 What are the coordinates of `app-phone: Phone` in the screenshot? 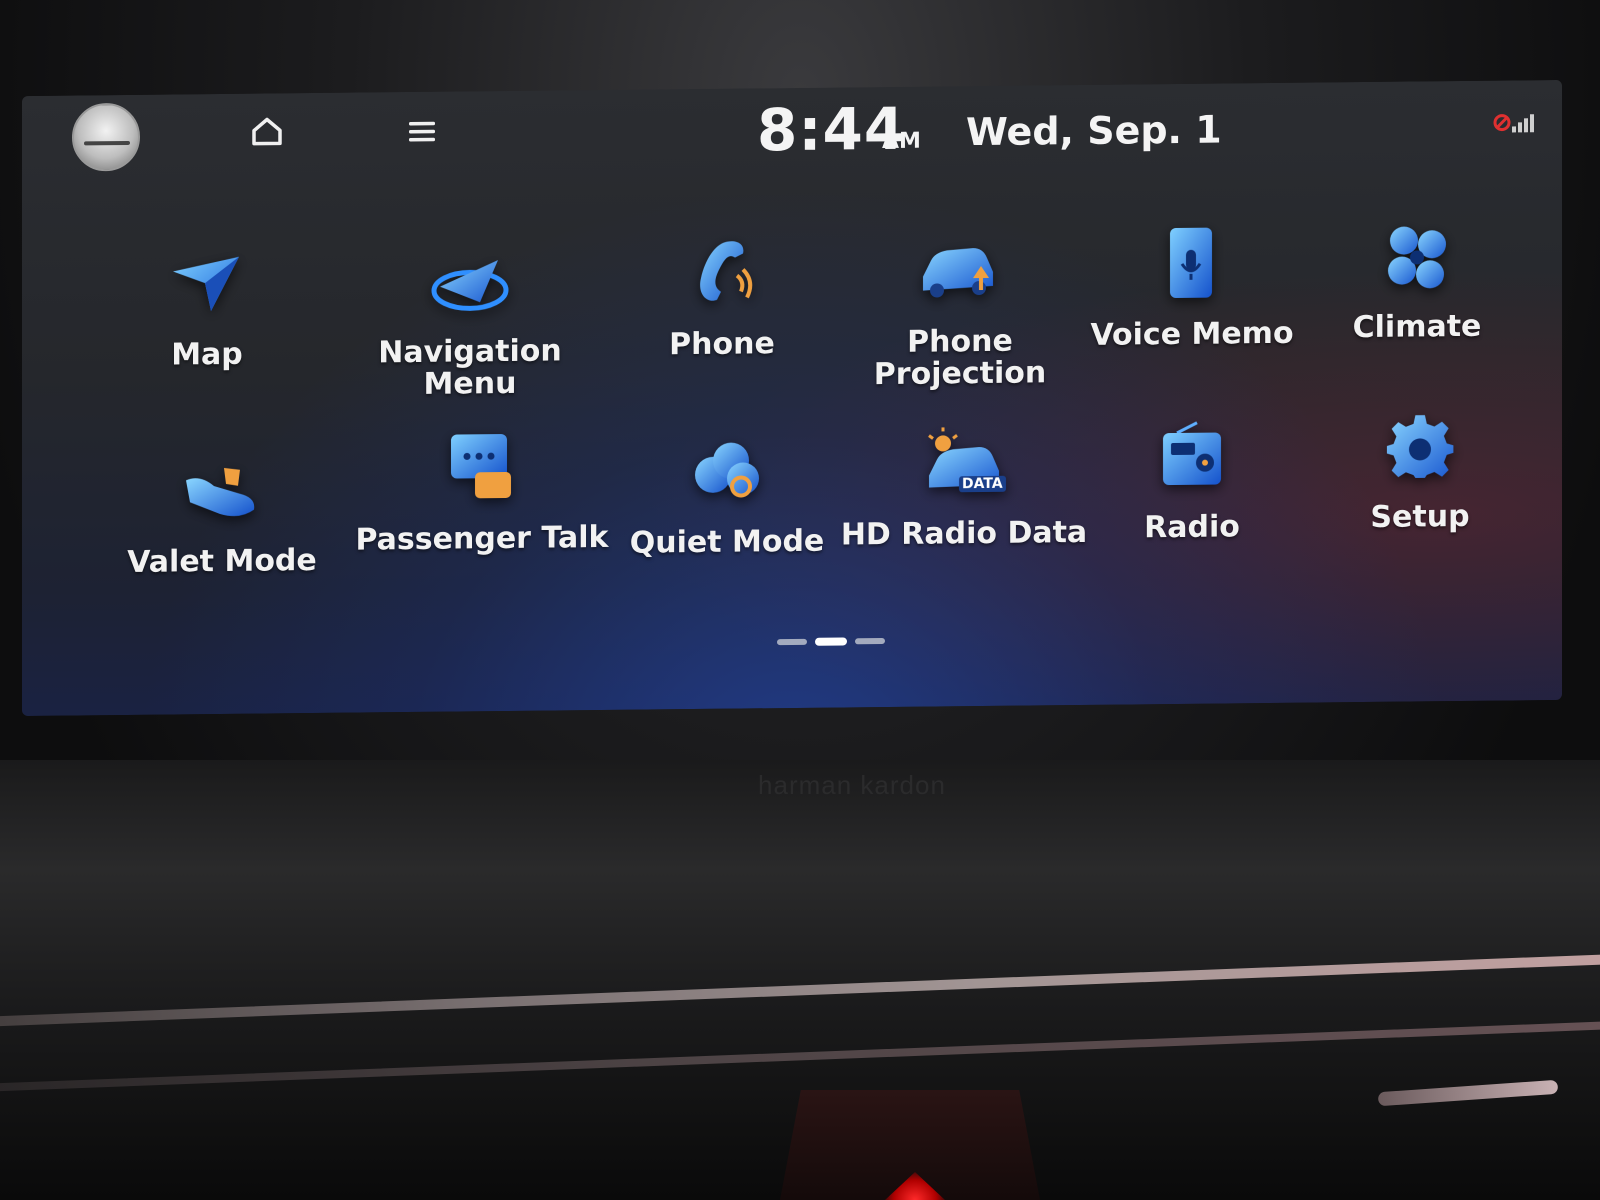 It's located at (722, 323).